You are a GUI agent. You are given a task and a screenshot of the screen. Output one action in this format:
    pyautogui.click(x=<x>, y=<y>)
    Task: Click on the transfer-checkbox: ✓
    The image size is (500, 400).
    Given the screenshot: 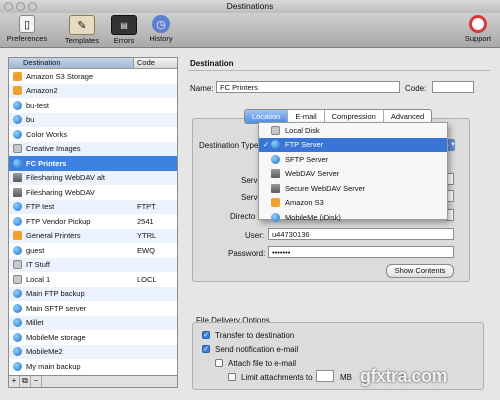 What is the action you would take?
    pyautogui.click(x=206, y=335)
    